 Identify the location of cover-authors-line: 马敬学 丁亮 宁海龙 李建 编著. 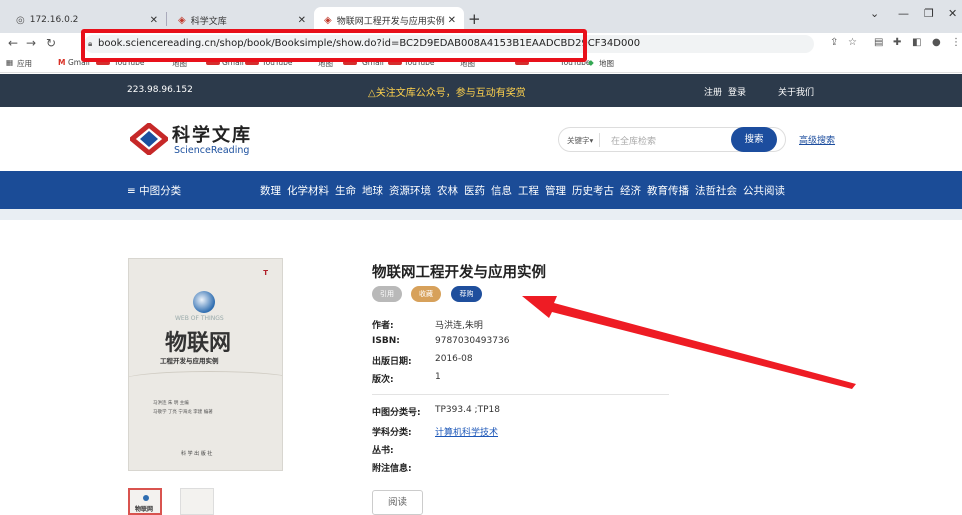
(183, 412).